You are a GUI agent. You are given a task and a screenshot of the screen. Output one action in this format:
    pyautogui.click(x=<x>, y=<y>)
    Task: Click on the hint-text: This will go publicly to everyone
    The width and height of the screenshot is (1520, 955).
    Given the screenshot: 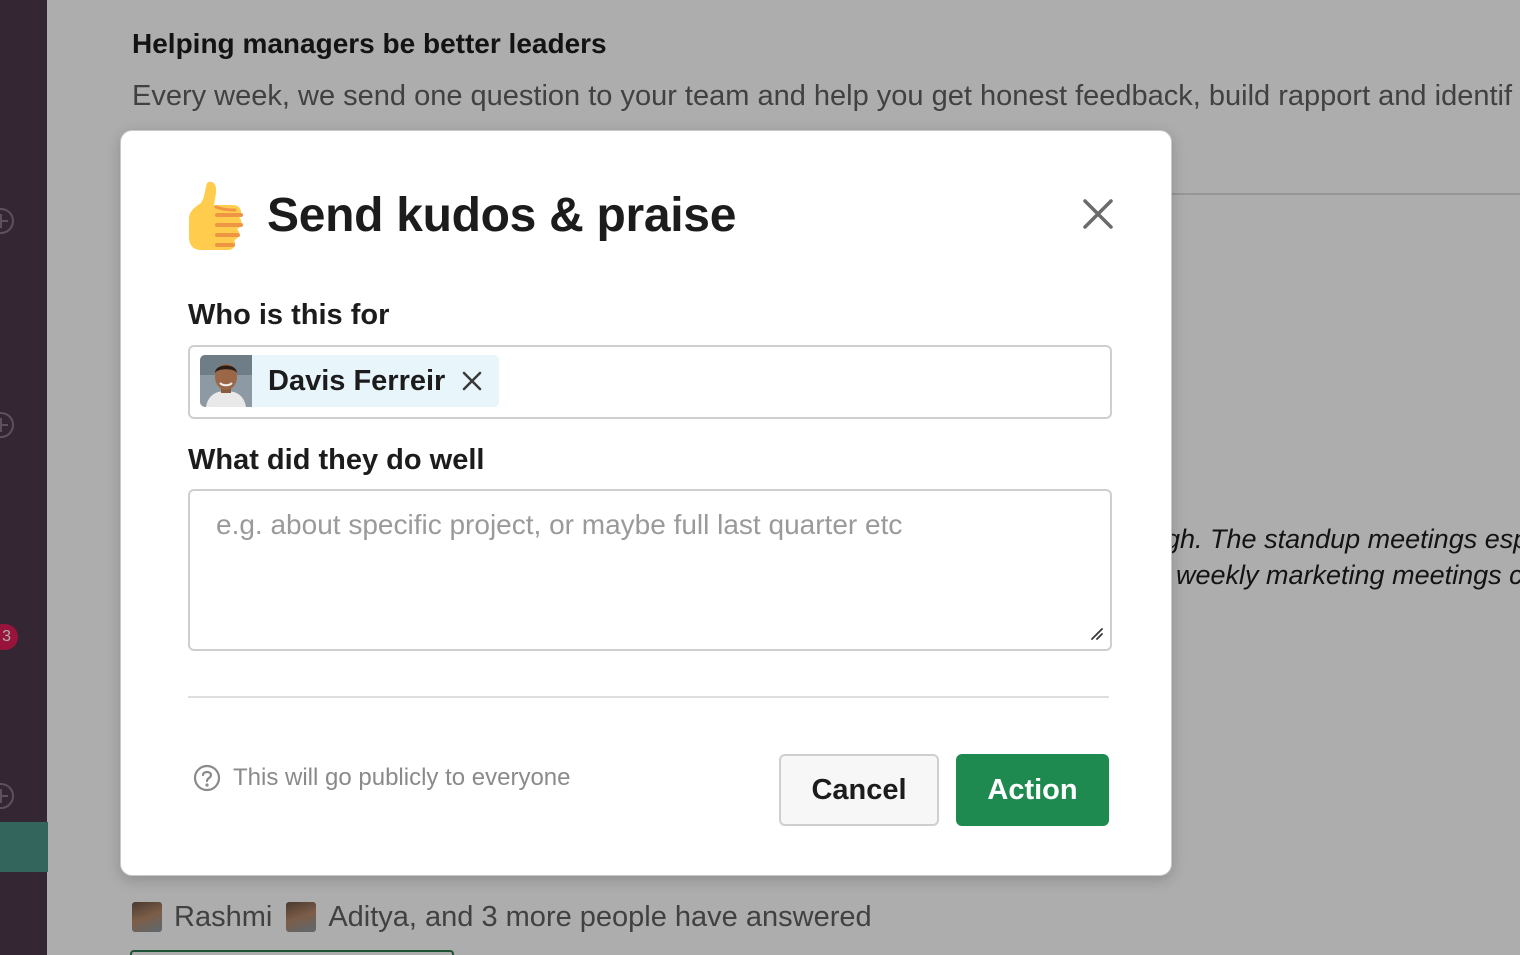 What is the action you would take?
    pyautogui.click(x=402, y=777)
    